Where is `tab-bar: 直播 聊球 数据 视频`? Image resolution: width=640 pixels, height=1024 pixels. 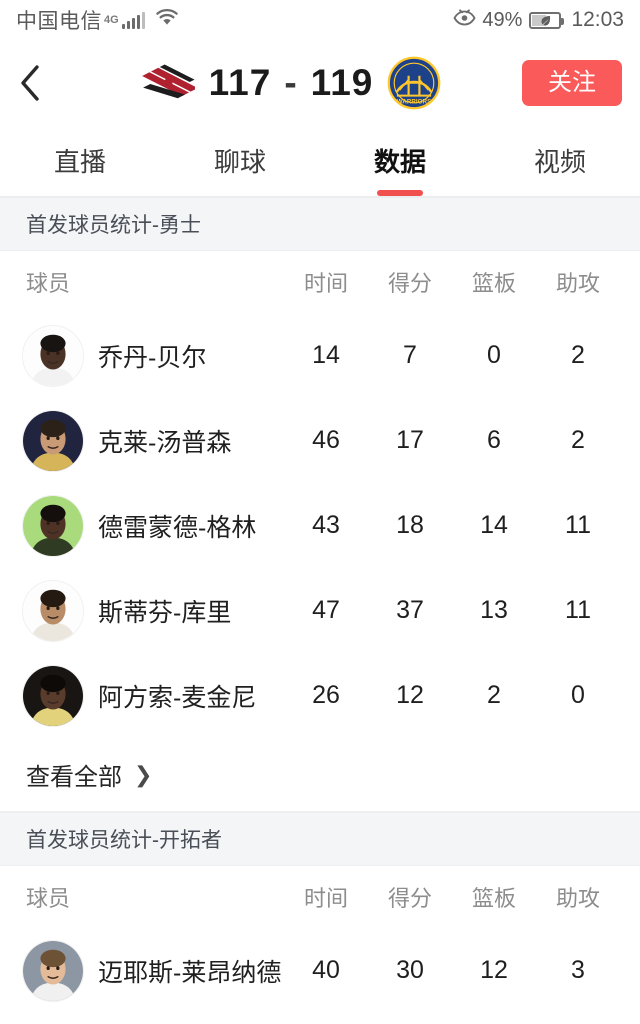 tab-bar: 直播 聊球 数据 视频 is located at coordinates (320, 161).